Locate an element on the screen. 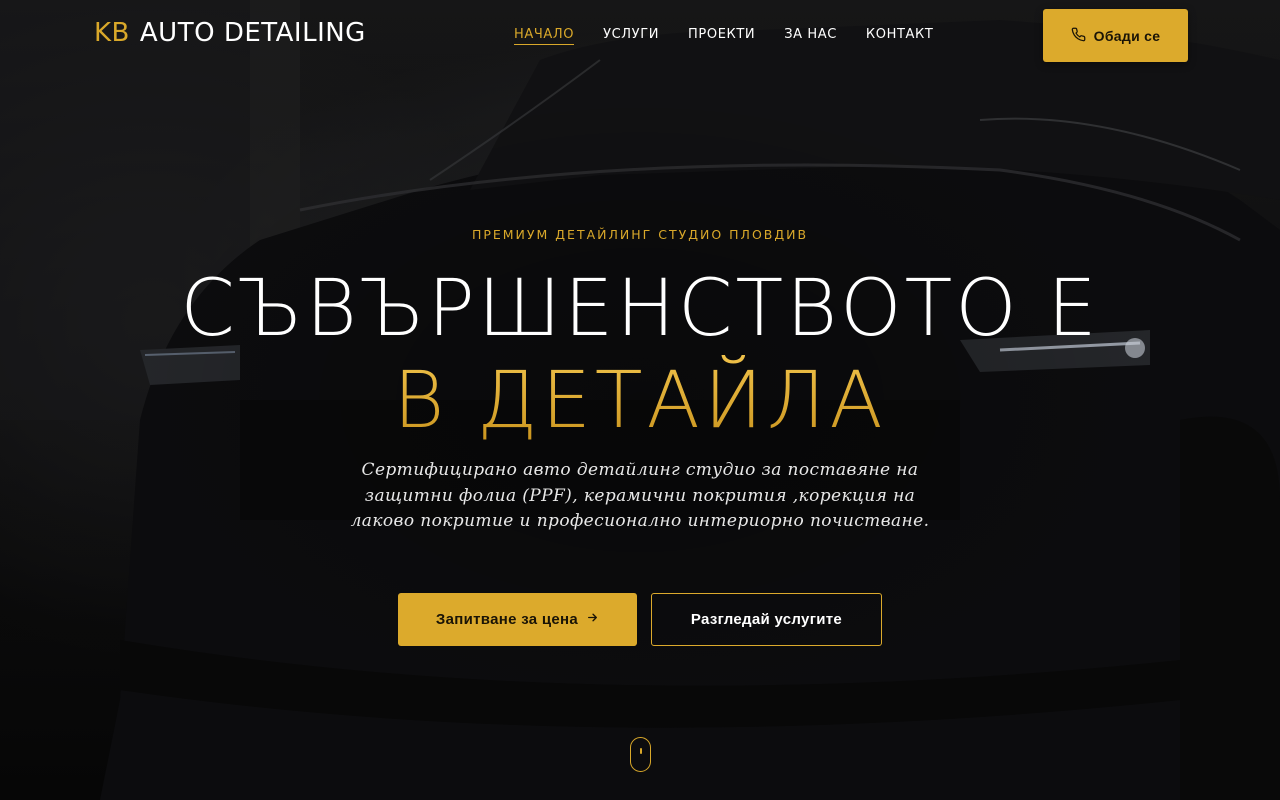  quote-request-label: Запитване за цена is located at coordinates (507, 619).